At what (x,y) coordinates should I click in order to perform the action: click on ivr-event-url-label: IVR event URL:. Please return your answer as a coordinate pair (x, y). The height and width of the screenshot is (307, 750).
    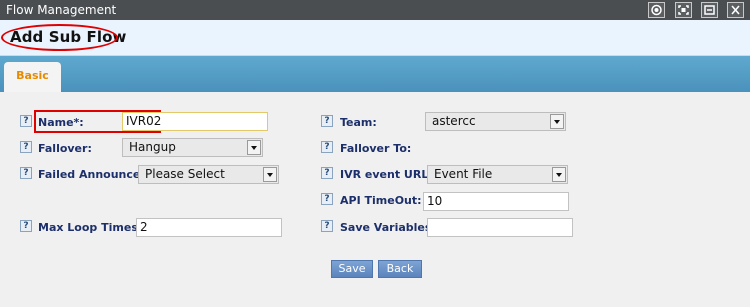
    Looking at the image, I should click on (386, 174).